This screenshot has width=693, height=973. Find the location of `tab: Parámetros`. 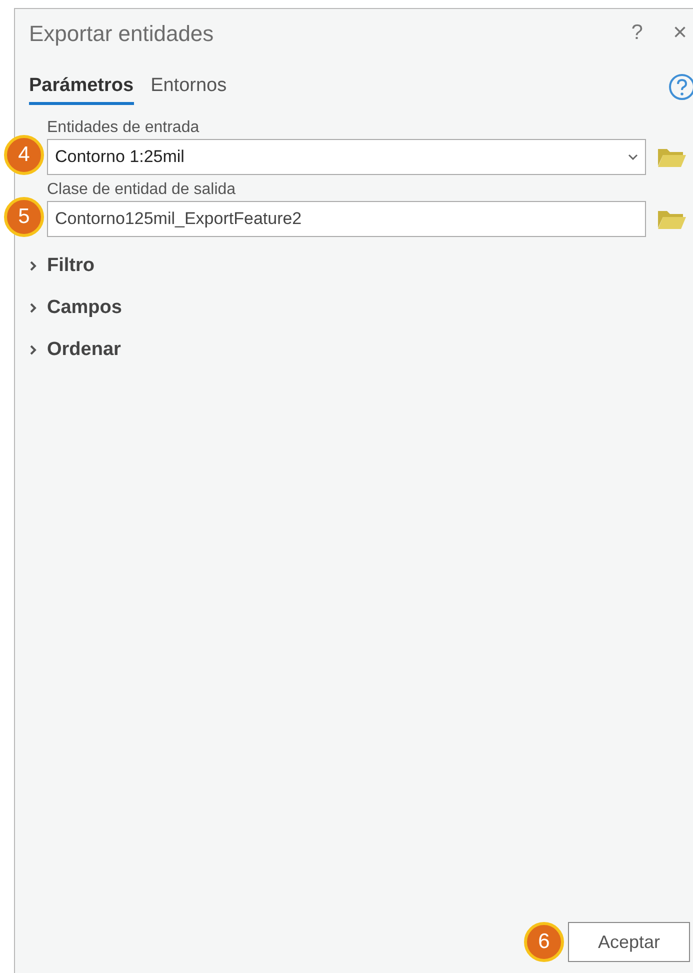

tab: Parámetros is located at coordinates (81, 87).